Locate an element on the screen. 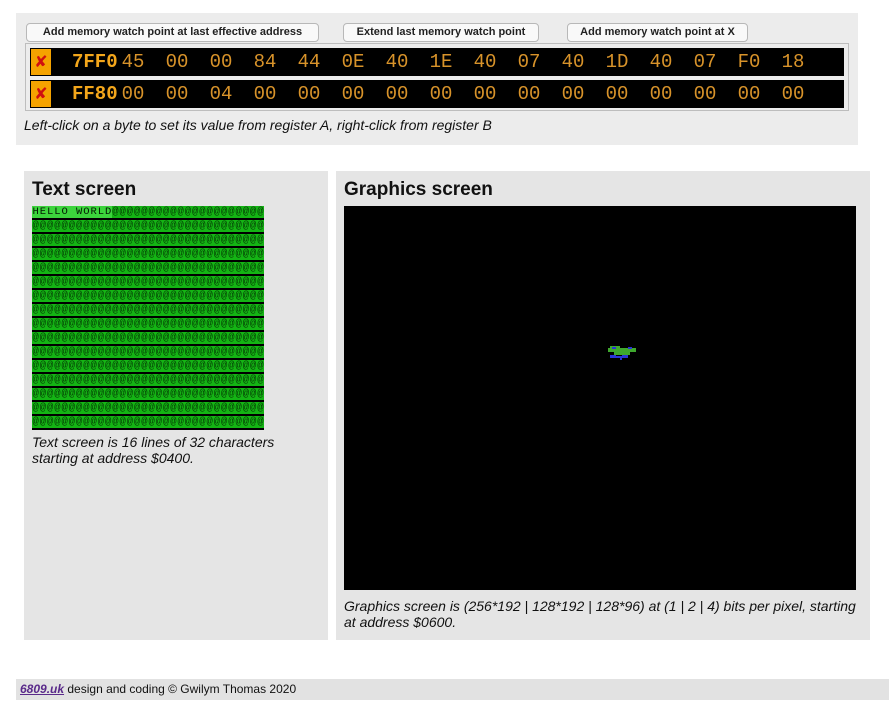 This screenshot has height=711, width=889. watch-address: 7FF0 is located at coordinates (95, 62).